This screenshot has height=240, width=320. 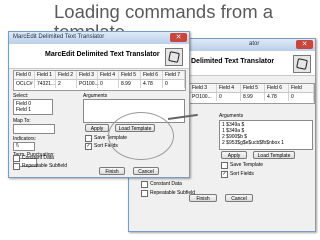 I want to click on back-constant-data-checkbox, so click(x=144, y=184).